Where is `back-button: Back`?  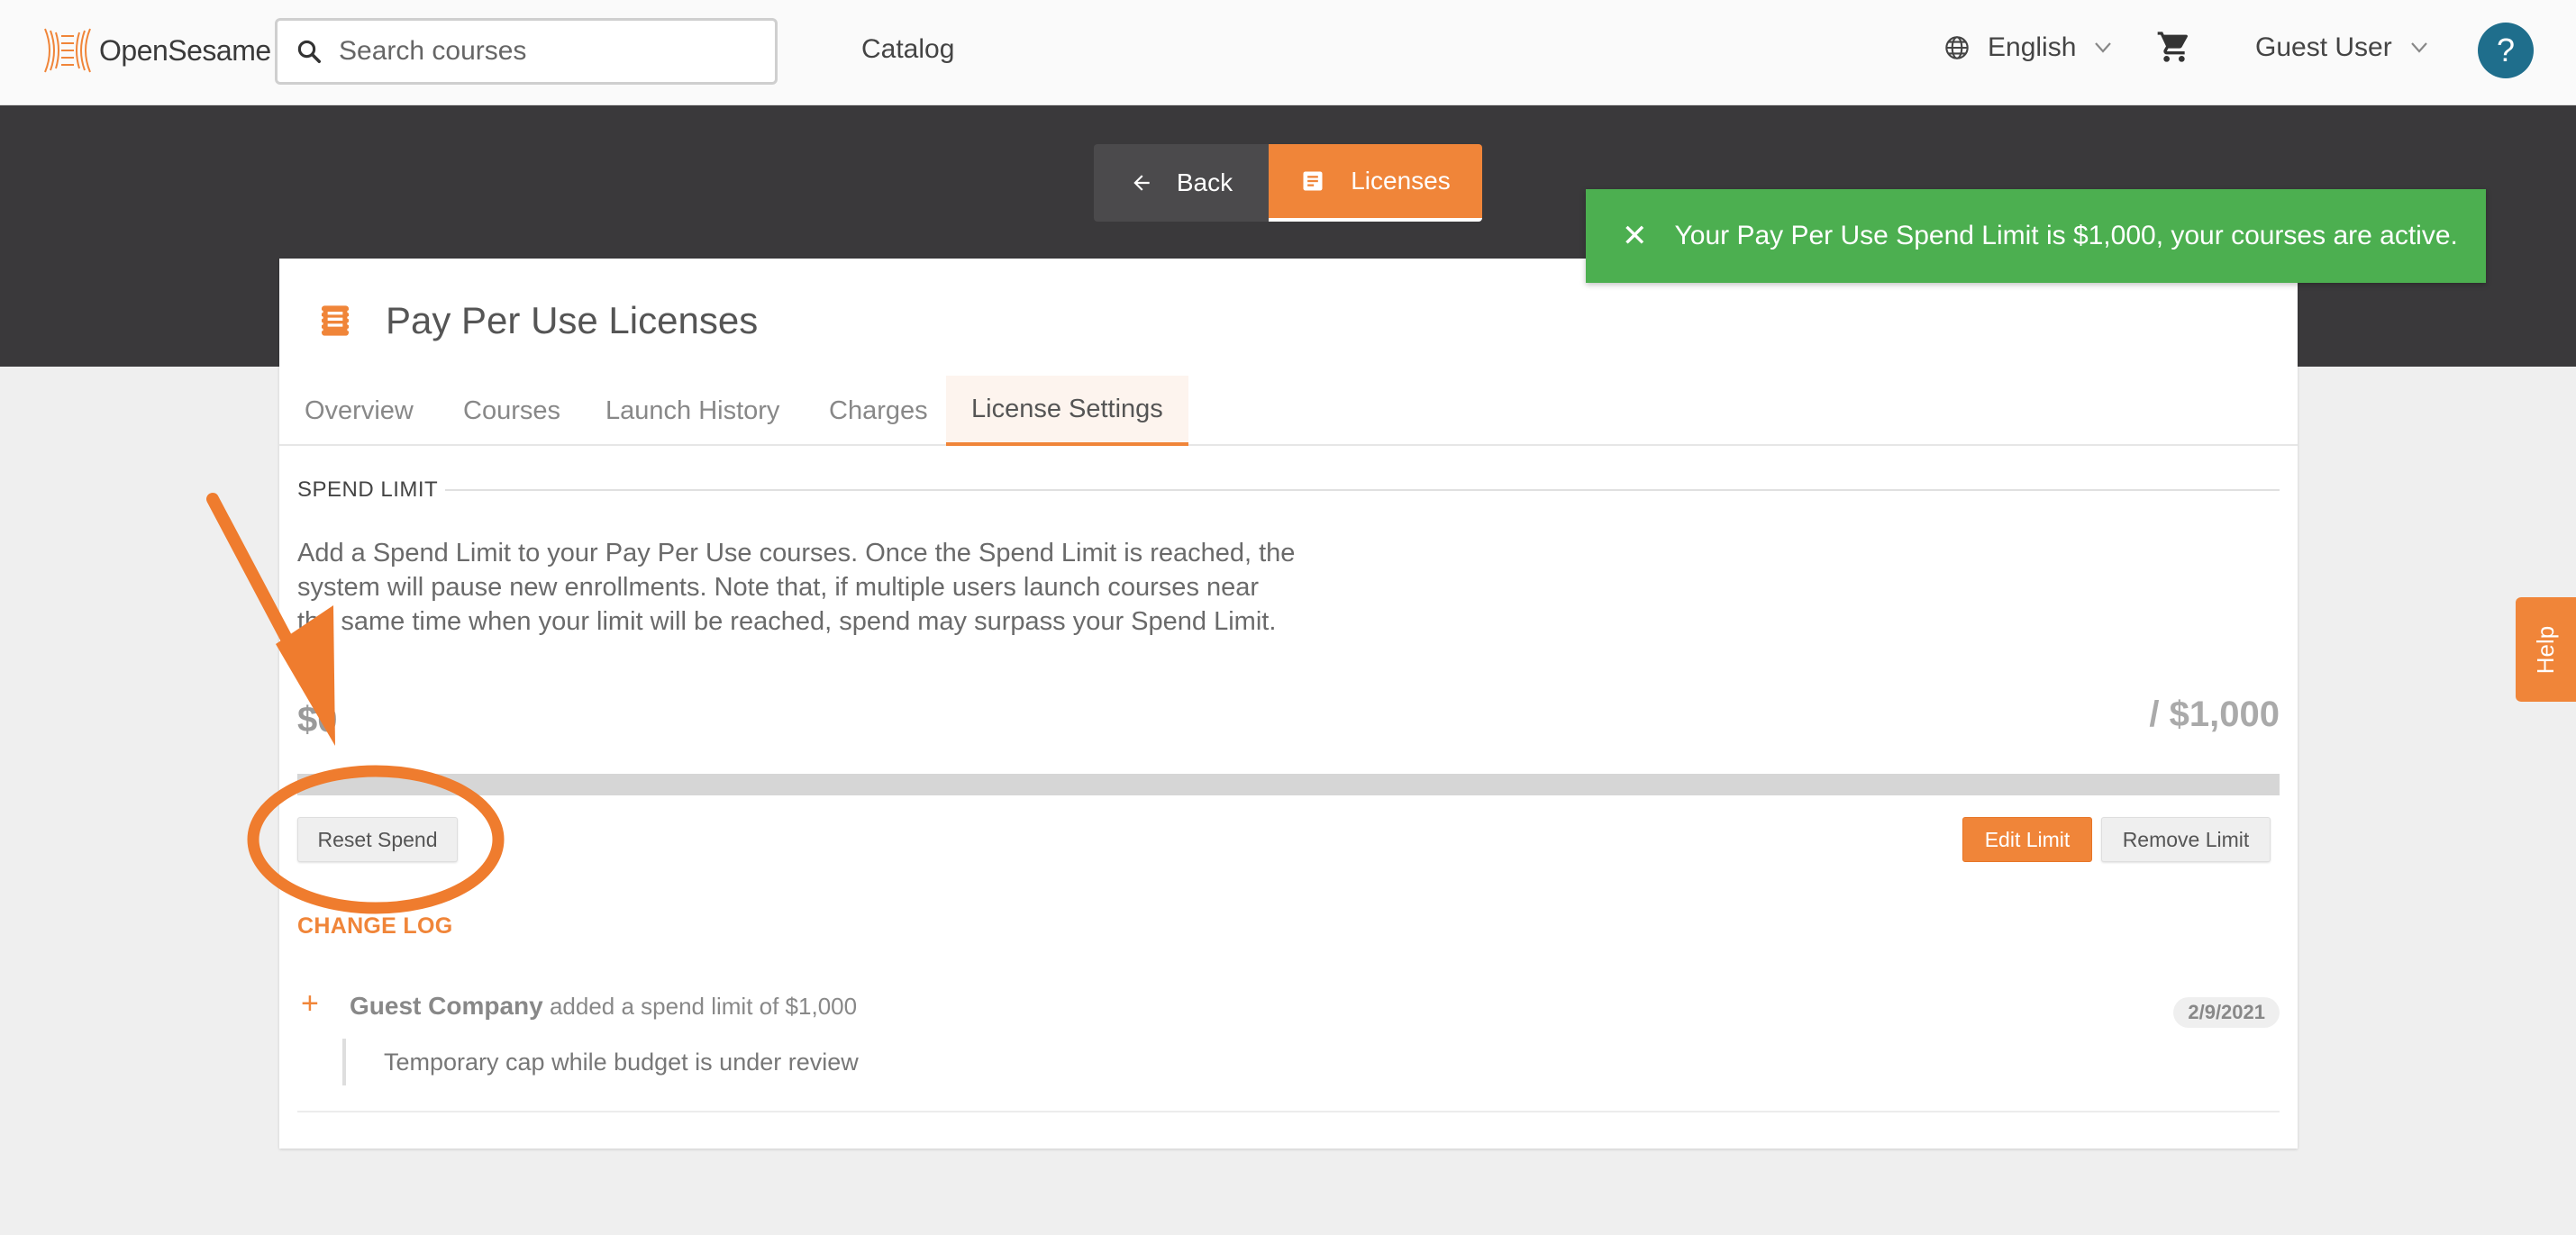 back-button: Back is located at coordinates (1181, 183).